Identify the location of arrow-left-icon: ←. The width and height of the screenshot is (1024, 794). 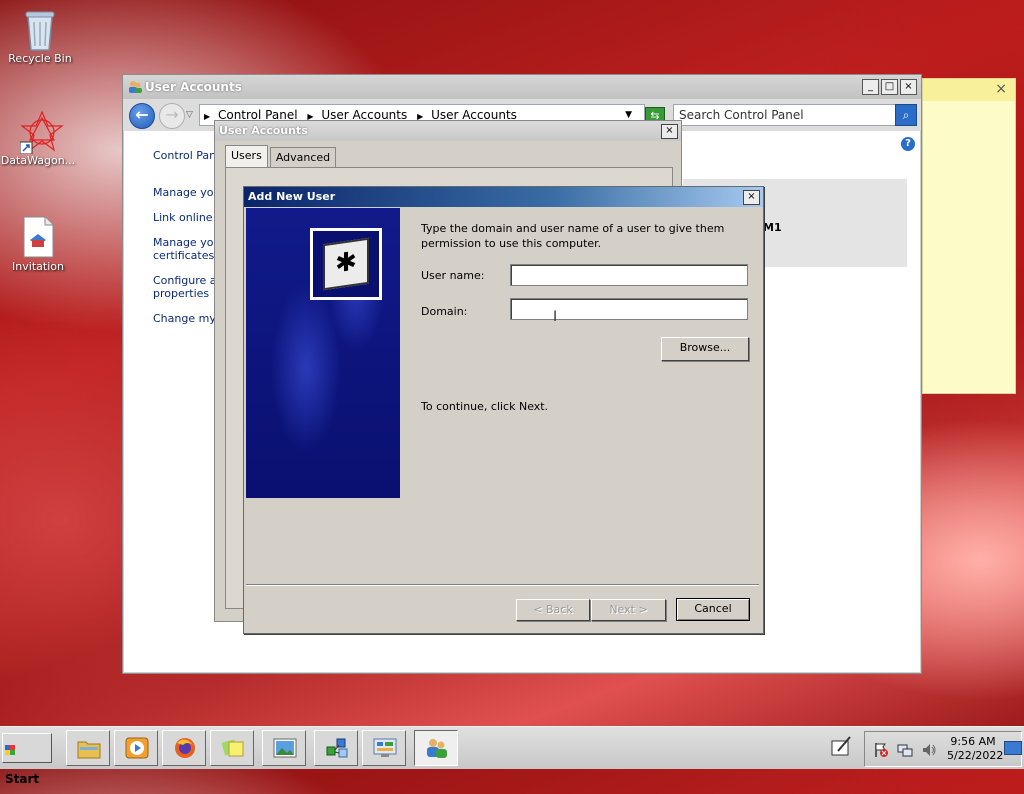
(142, 114).